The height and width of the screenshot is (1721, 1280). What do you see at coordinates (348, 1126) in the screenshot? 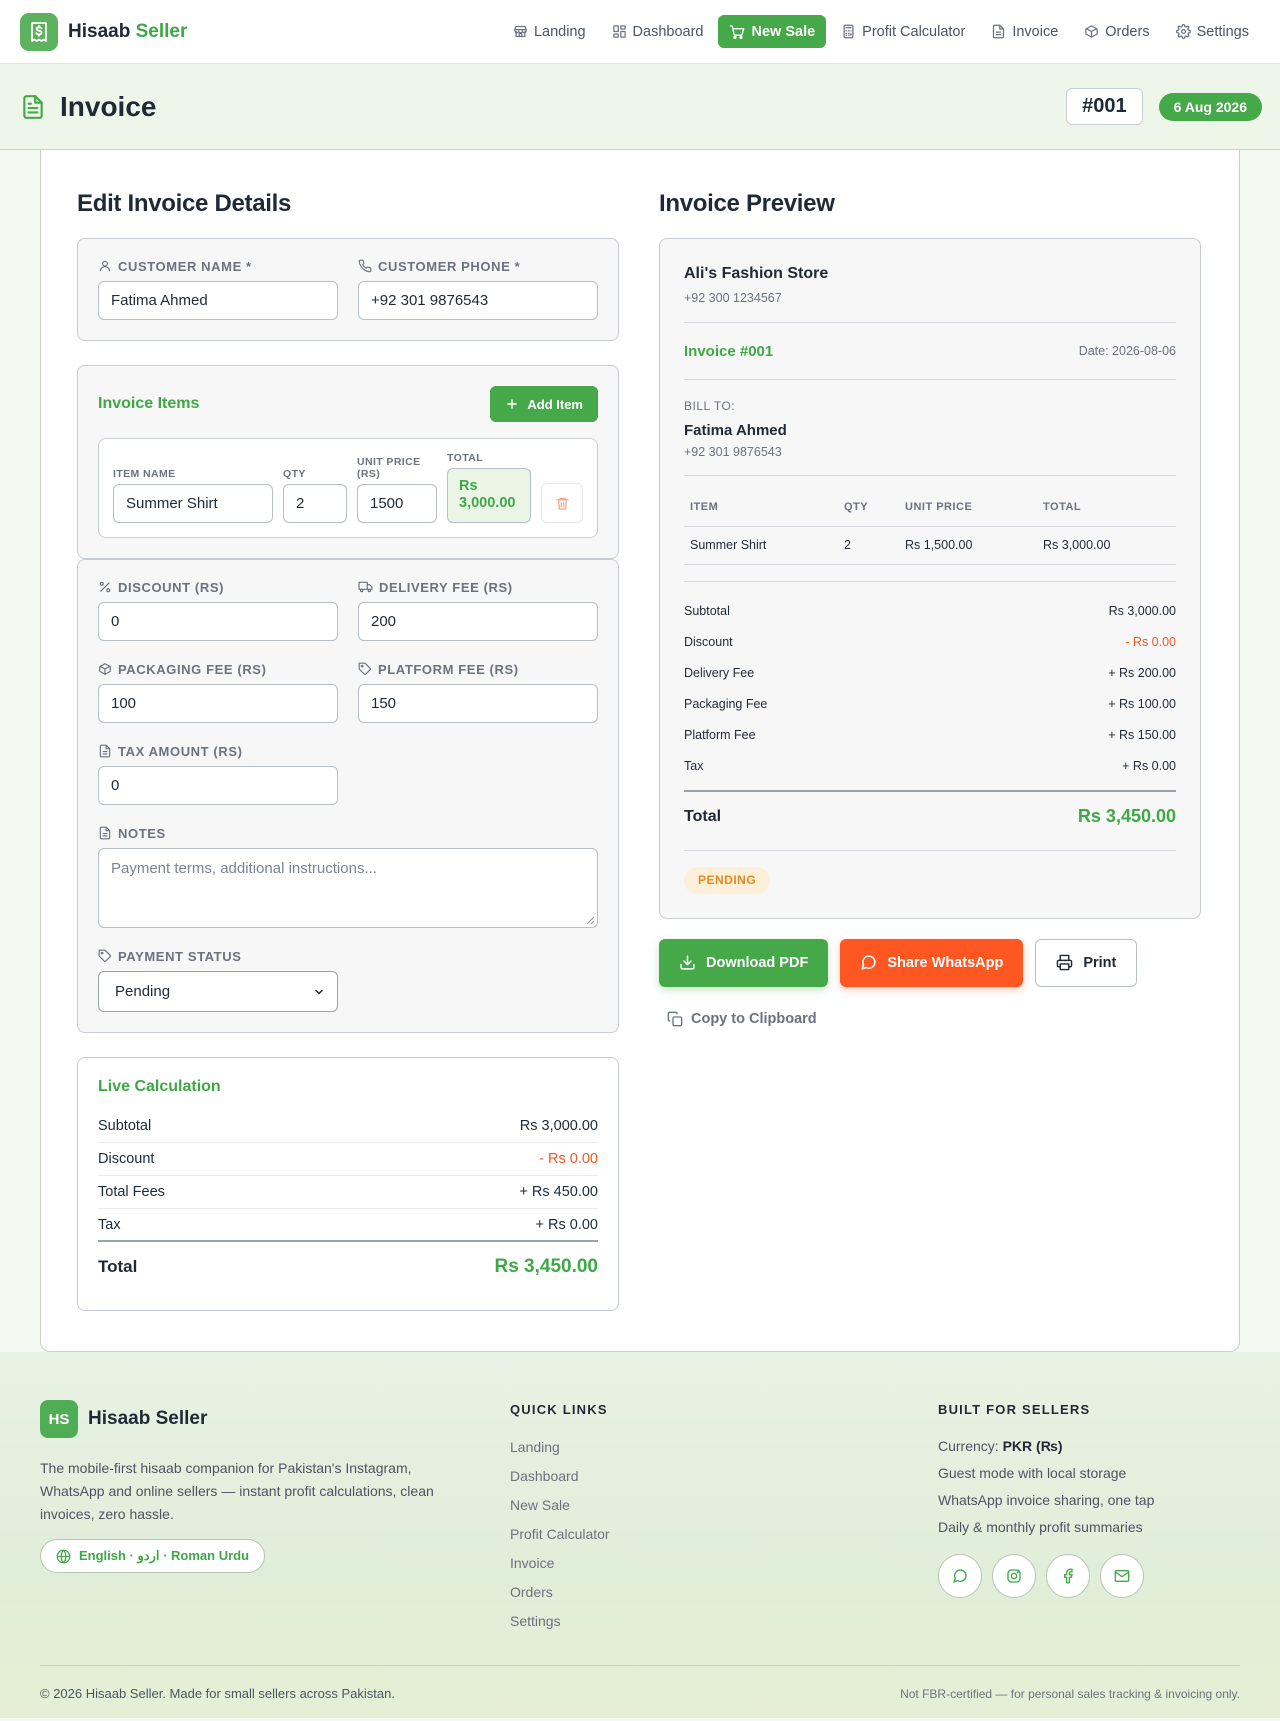
I see `live-row: Subtotal Rs 3,000.00` at bounding box center [348, 1126].